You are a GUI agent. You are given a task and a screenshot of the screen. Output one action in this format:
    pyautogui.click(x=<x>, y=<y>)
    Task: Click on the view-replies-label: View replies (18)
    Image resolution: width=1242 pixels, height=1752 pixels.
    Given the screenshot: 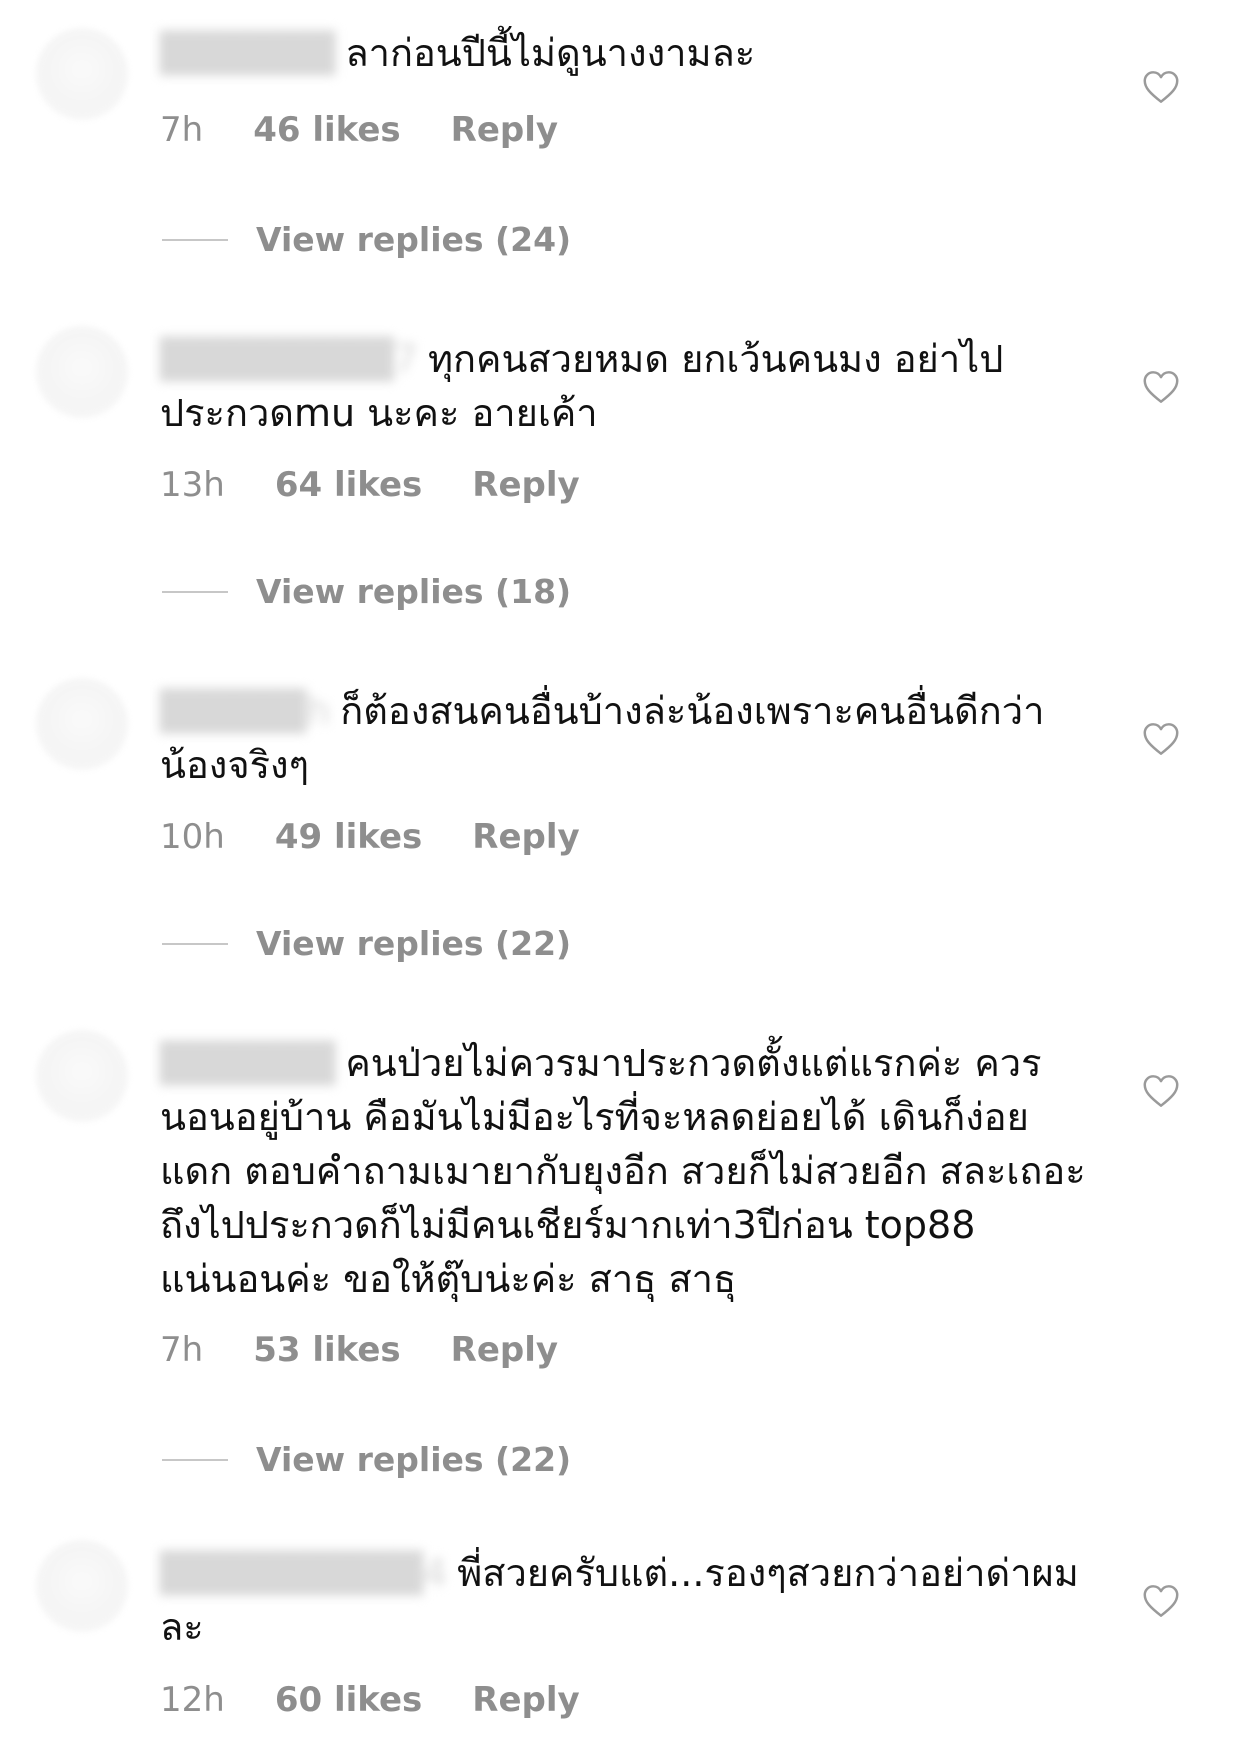 What is the action you would take?
    pyautogui.click(x=413, y=591)
    